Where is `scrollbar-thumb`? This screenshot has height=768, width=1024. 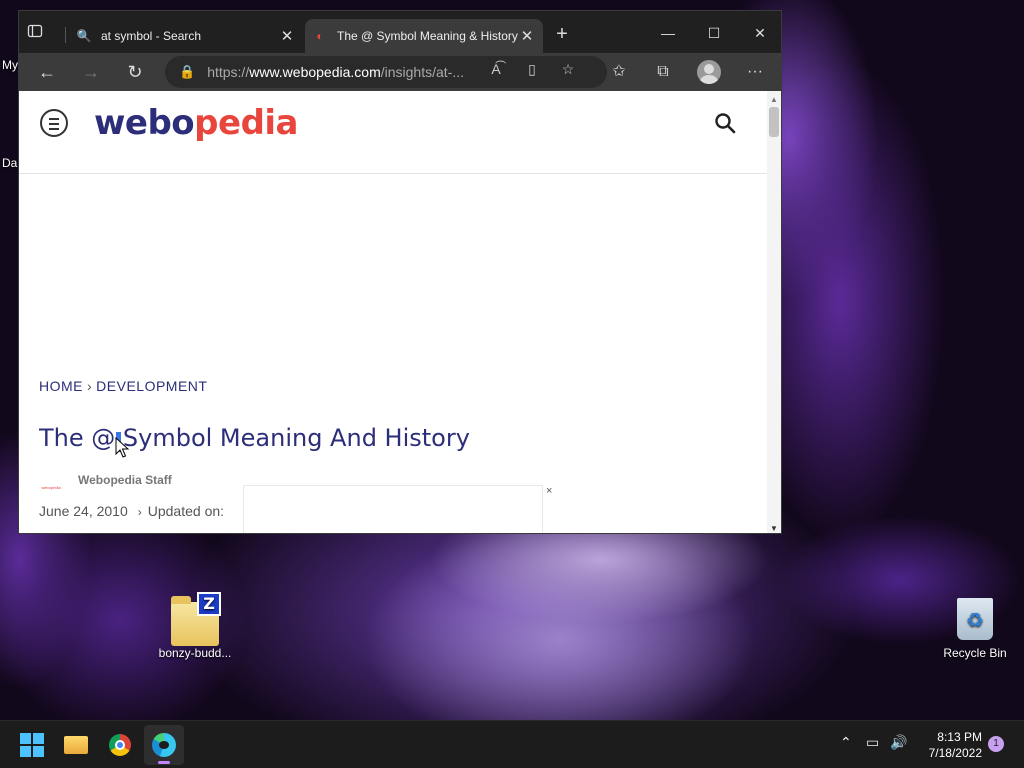
scrollbar-thumb is located at coordinates (774, 122).